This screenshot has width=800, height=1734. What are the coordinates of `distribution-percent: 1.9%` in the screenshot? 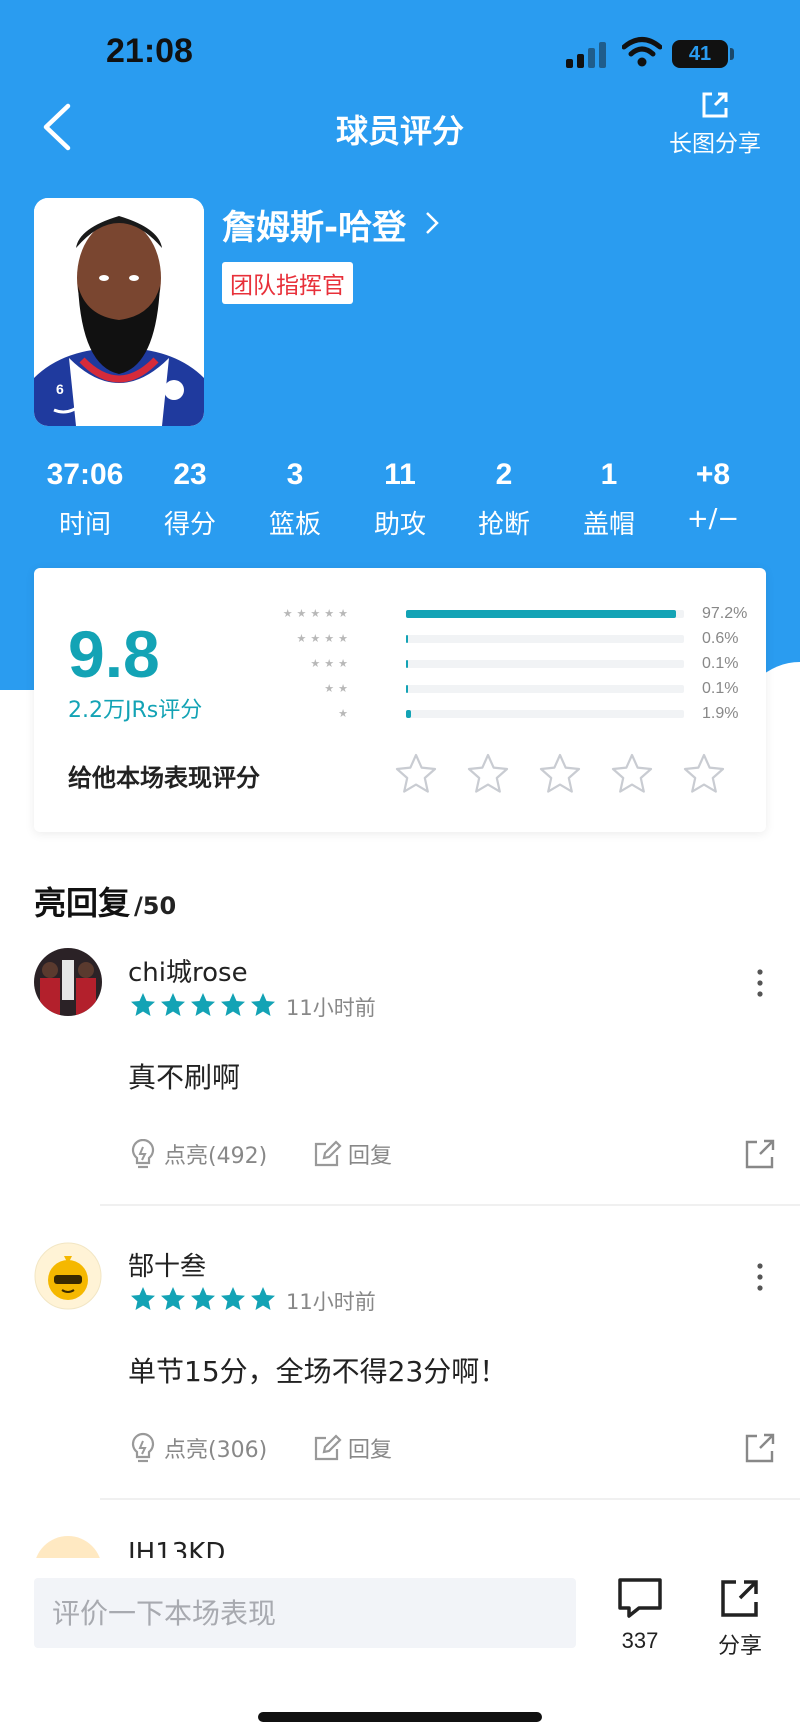 It's located at (720, 713).